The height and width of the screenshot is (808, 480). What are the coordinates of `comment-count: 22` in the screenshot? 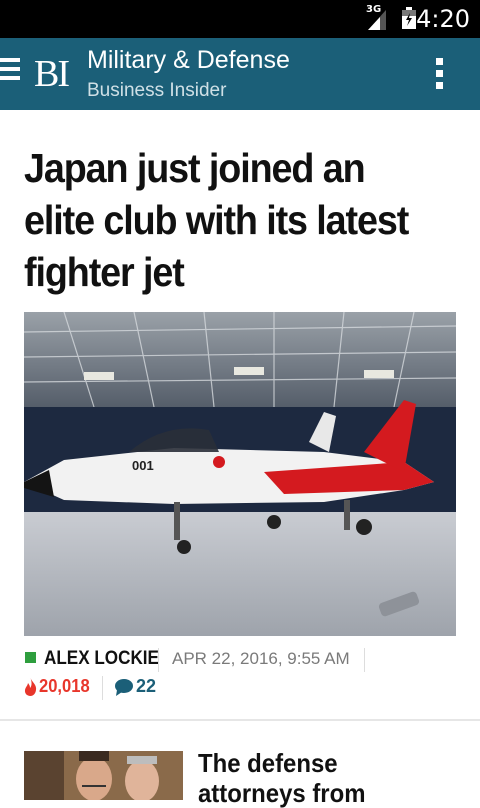 It's located at (146, 686).